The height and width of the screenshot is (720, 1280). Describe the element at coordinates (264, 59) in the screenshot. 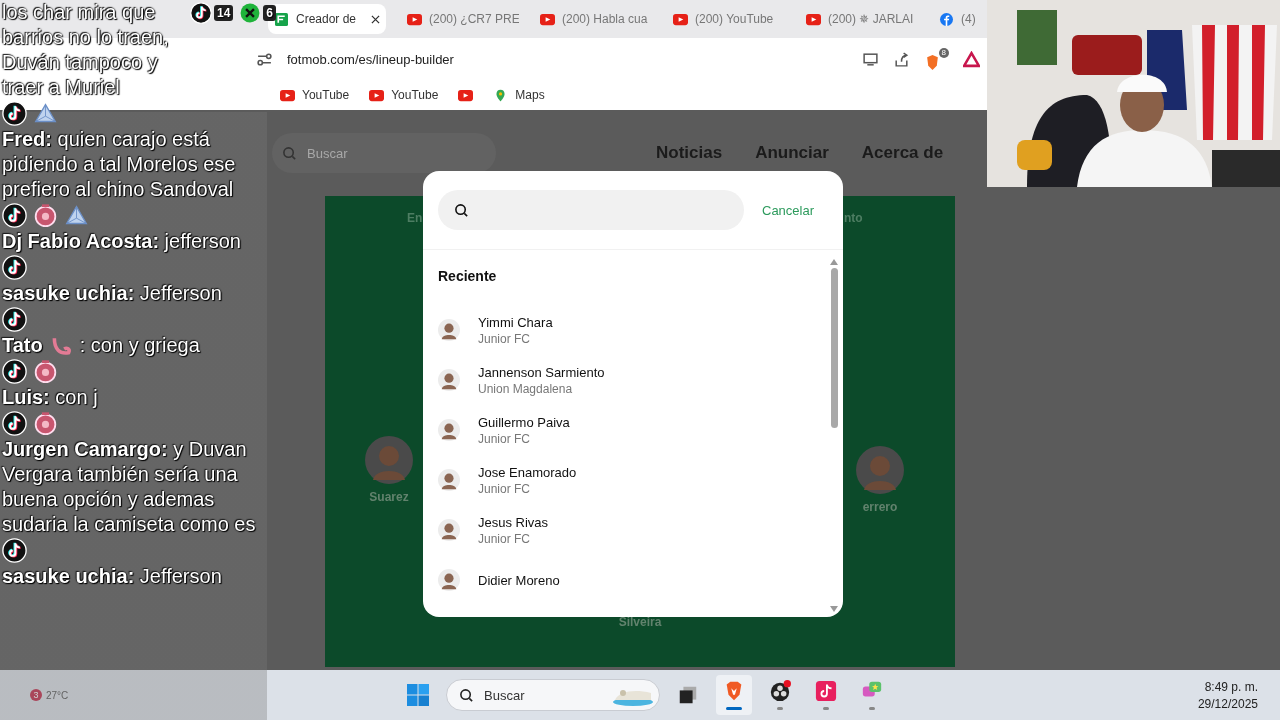

I see `site-settings-icon` at that location.